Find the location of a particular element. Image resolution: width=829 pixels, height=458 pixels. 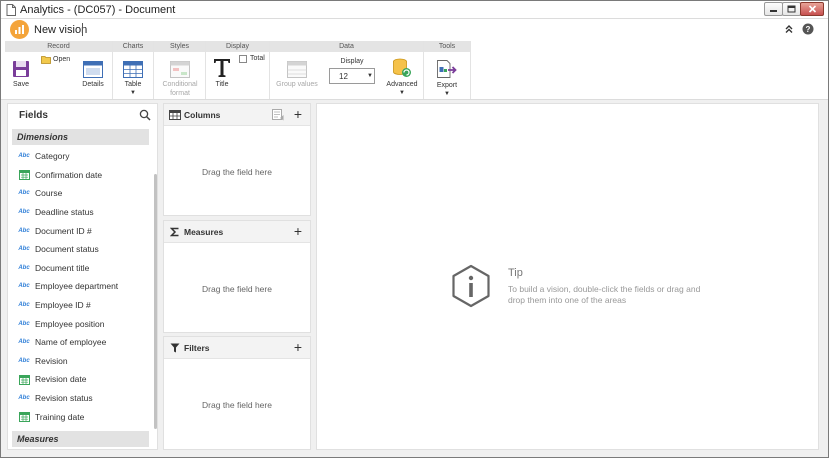

field-item: Abc Employee ID # is located at coordinates (82, 305).